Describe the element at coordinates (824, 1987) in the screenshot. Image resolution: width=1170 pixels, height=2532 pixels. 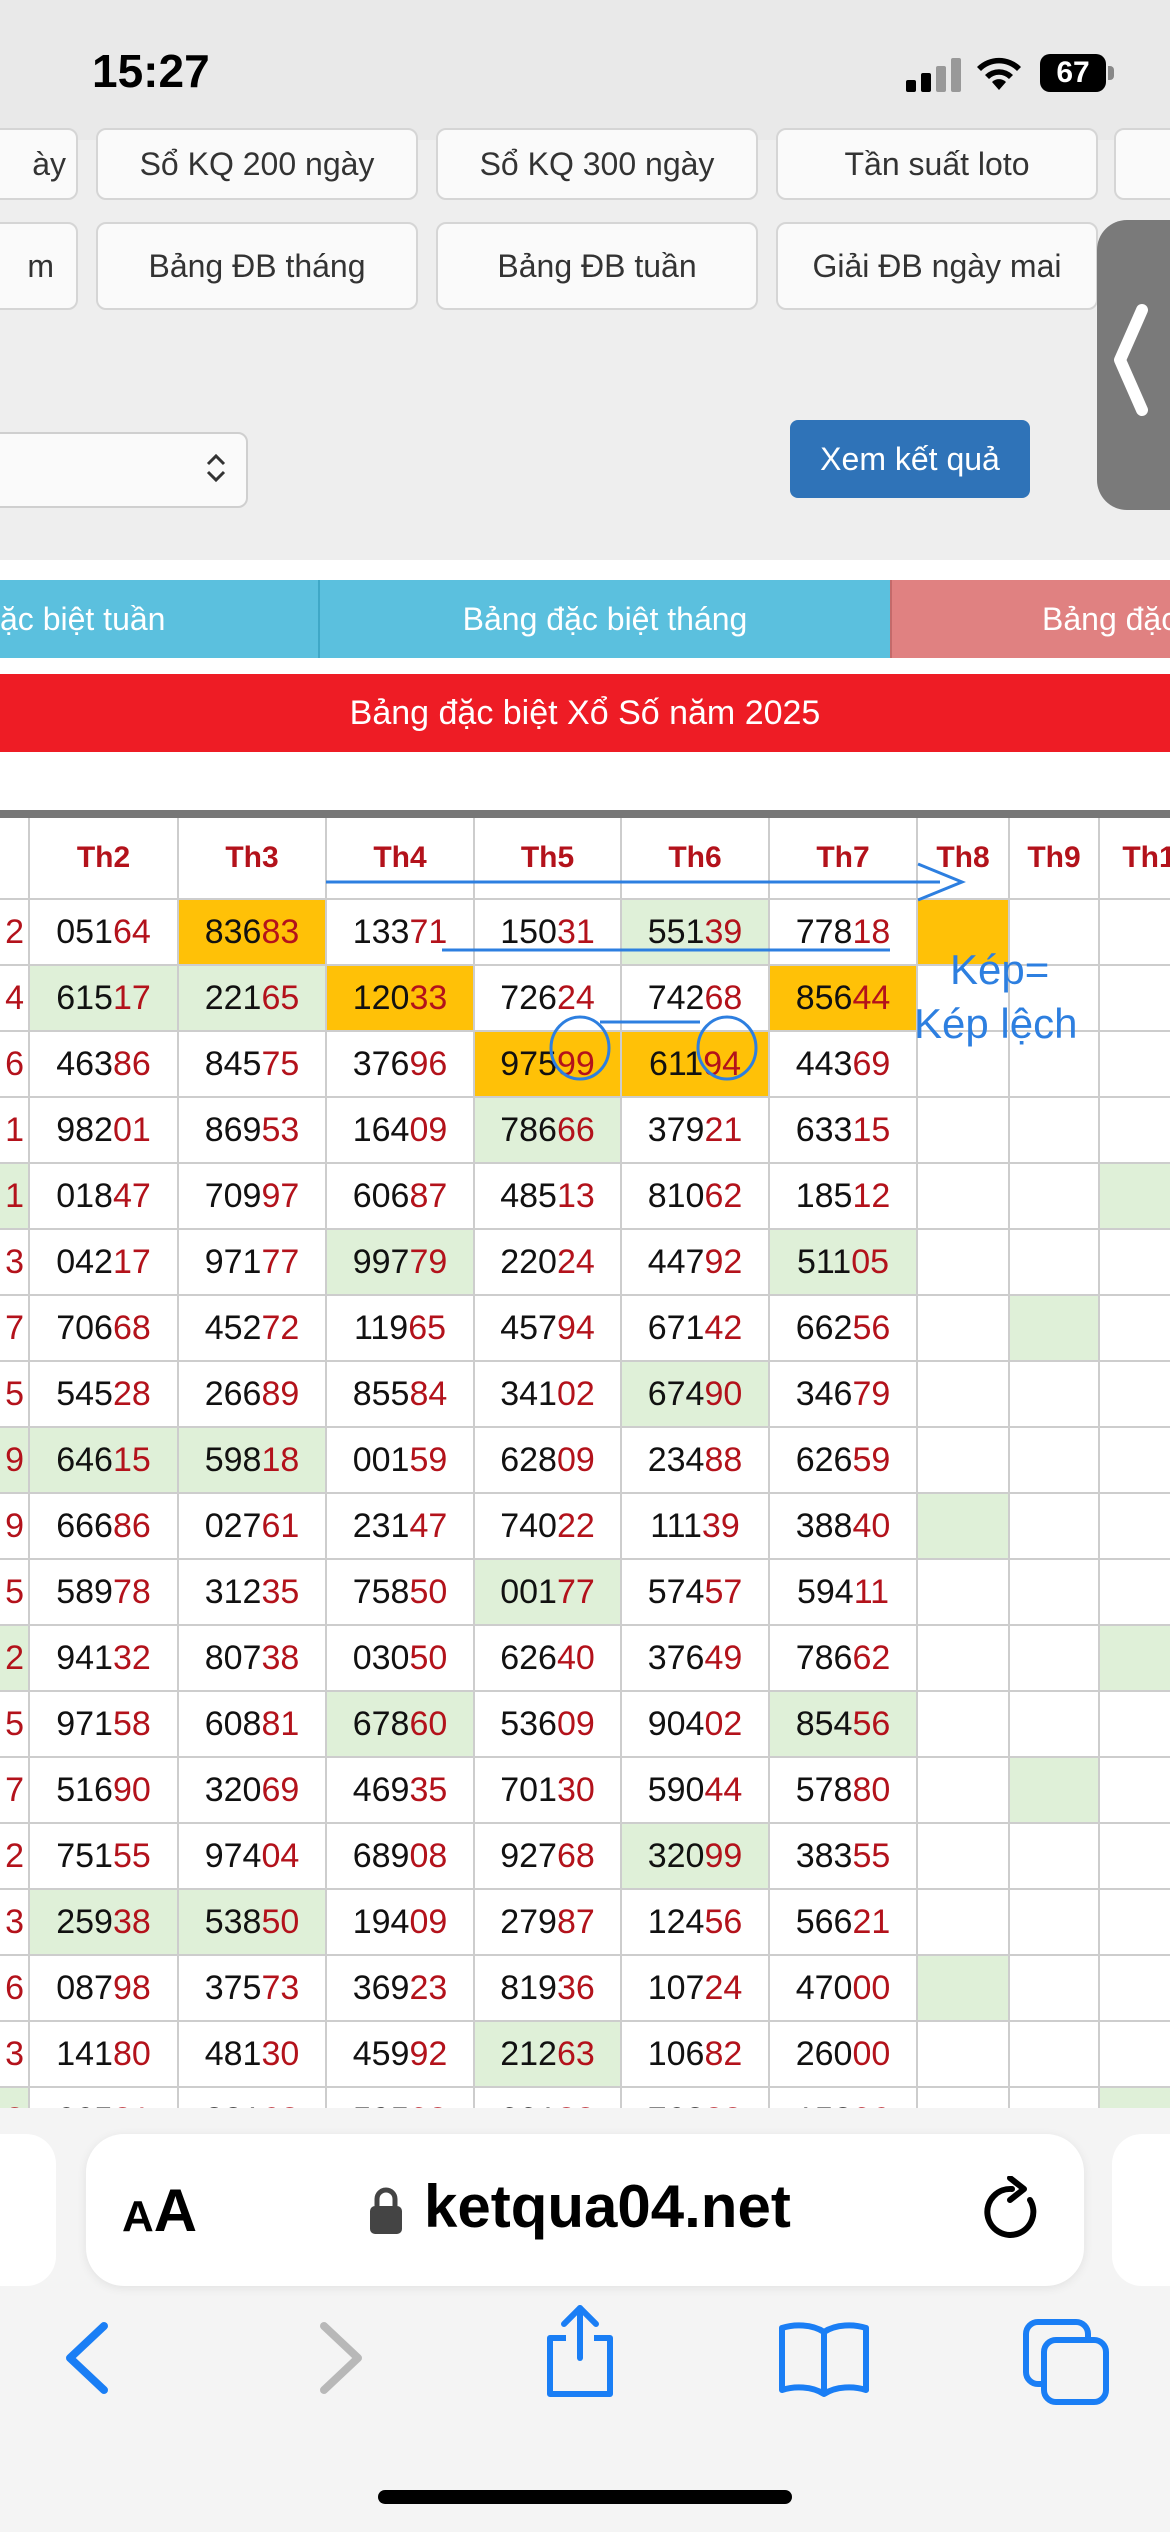
I see `result-head-digits: 470` at that location.